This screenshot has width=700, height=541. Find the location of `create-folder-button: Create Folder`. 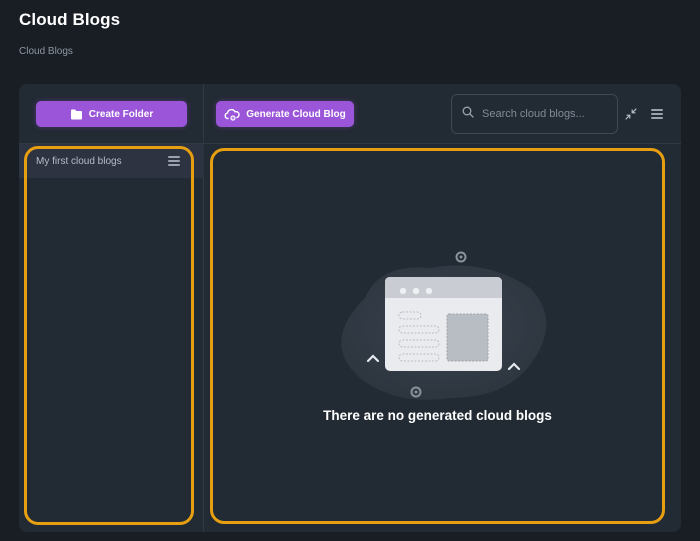

create-folder-button: Create Folder is located at coordinates (111, 114).